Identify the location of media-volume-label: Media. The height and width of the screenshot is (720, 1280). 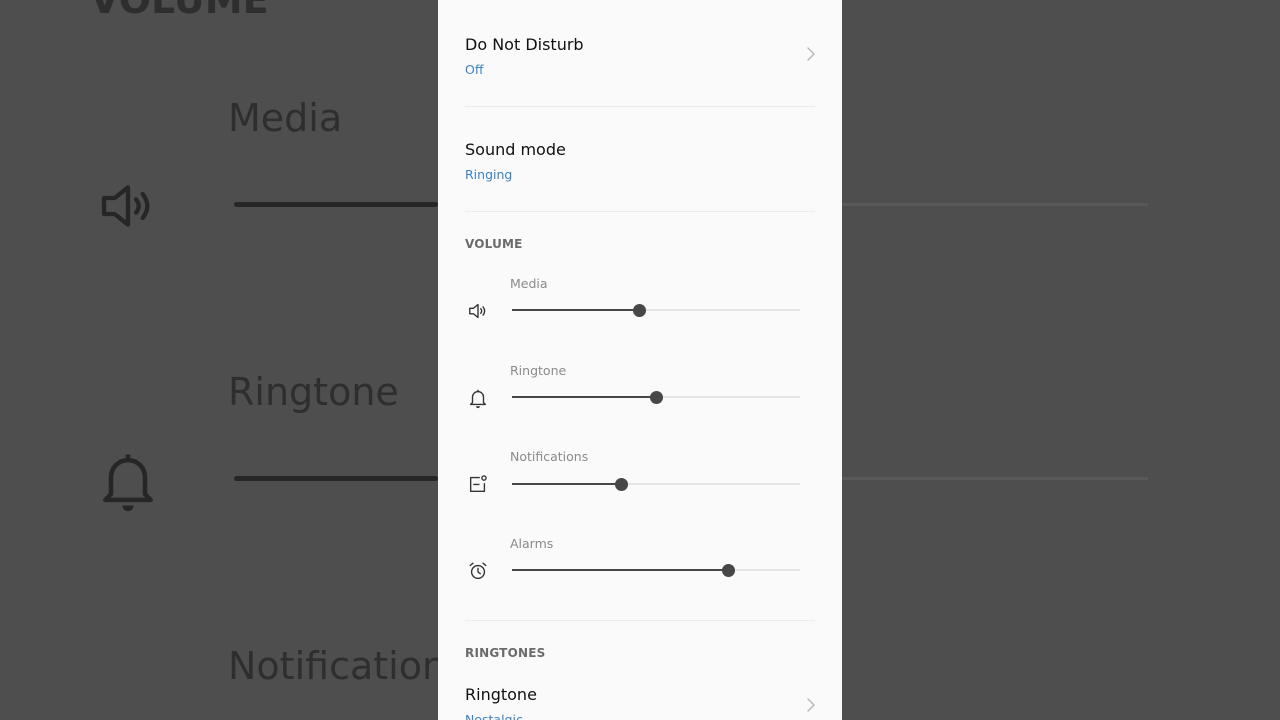
(529, 283).